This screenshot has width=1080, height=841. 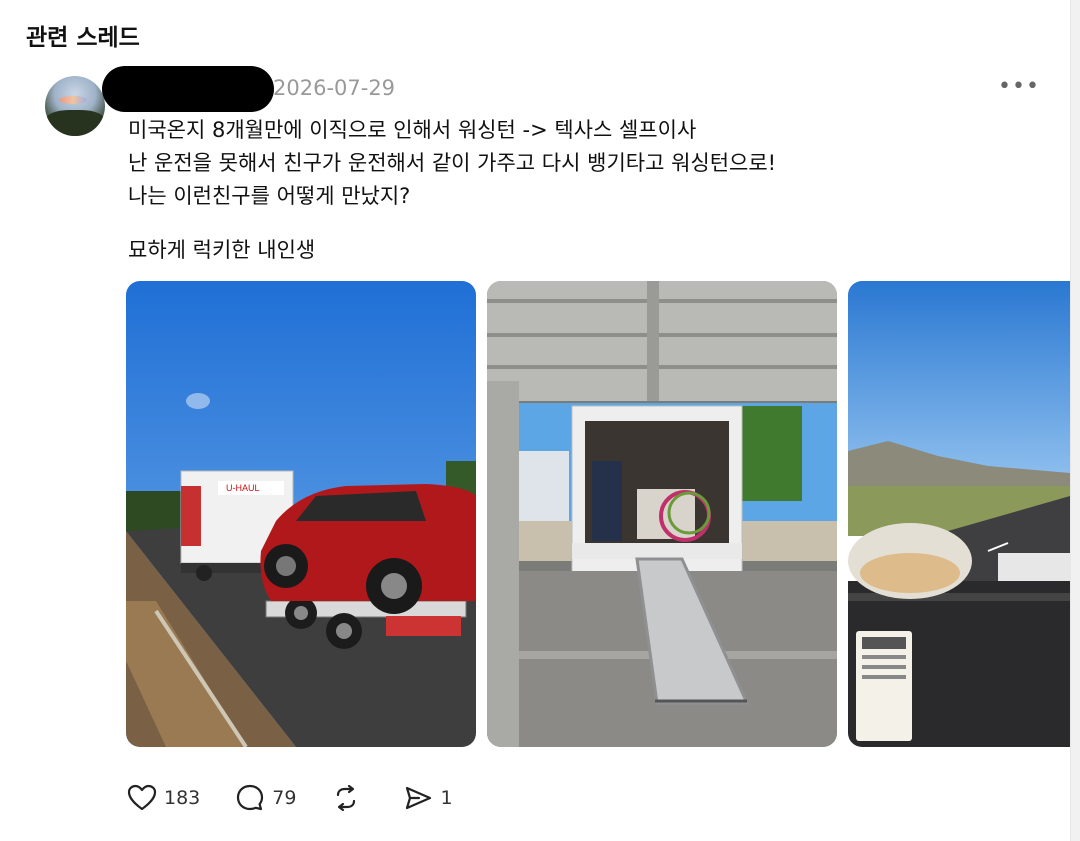 I want to click on photo-highway, so click(x=959, y=514).